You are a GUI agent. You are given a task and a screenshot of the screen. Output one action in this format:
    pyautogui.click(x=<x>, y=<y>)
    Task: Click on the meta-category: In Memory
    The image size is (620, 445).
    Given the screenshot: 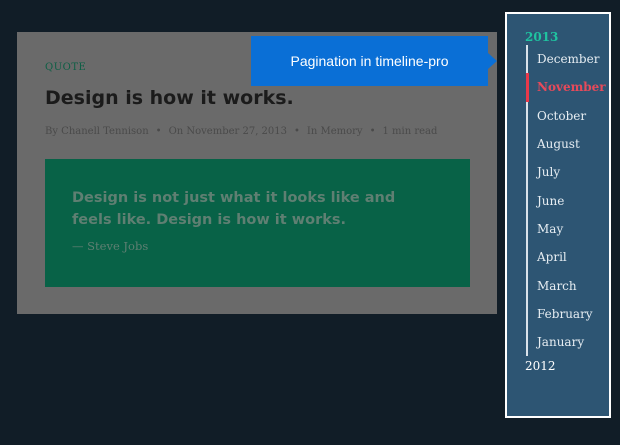 What is the action you would take?
    pyautogui.click(x=335, y=131)
    